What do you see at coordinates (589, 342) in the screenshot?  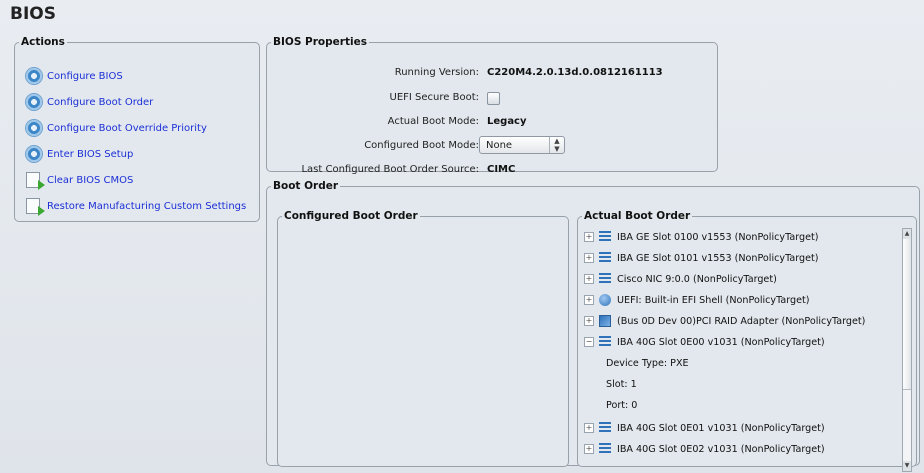 I see `collapse-icon: −` at bounding box center [589, 342].